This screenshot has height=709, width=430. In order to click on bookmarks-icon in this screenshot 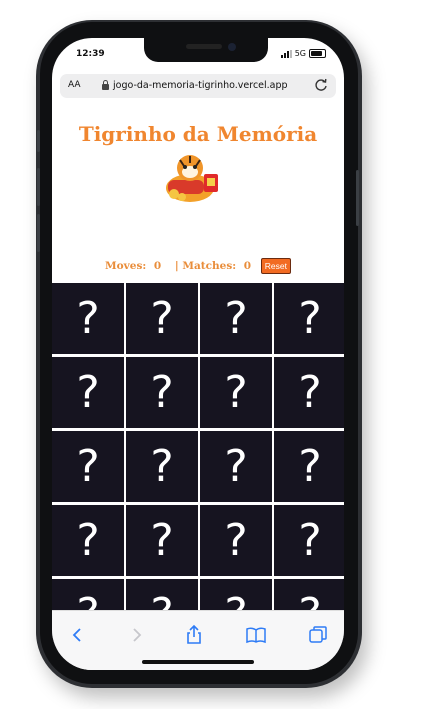, I will do `click(256, 635)`.